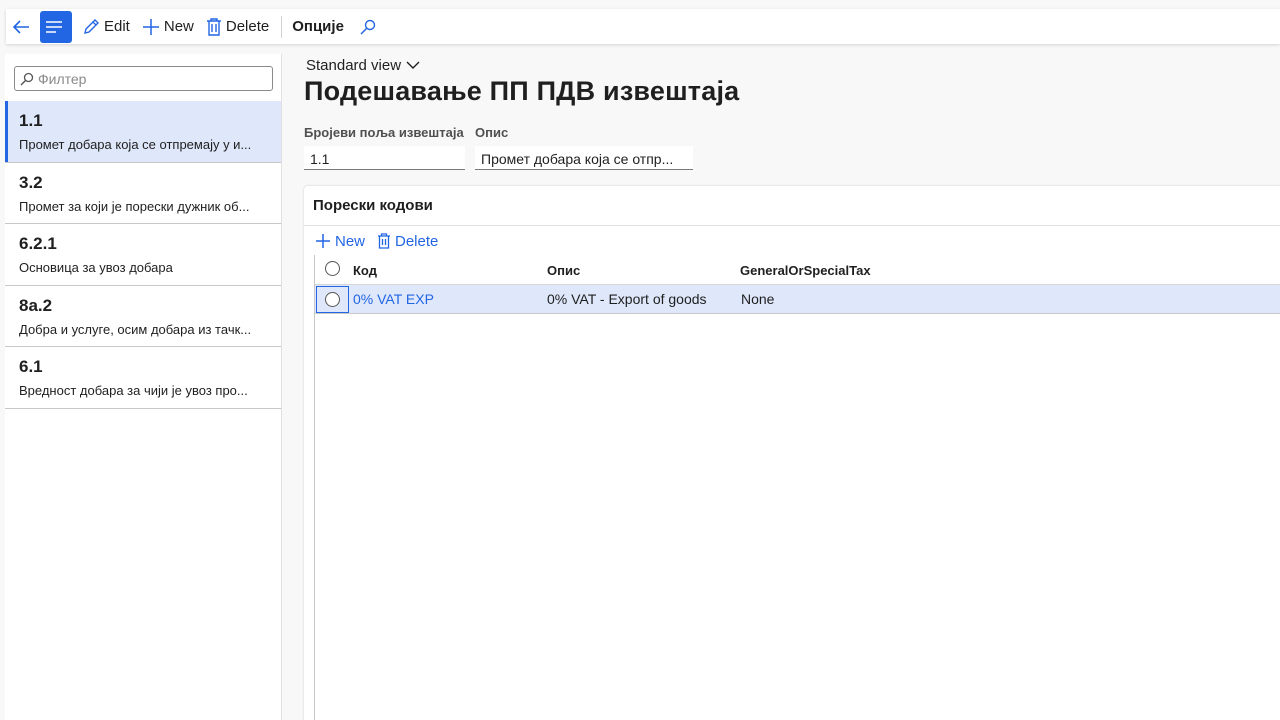 The width and height of the screenshot is (1280, 720). I want to click on delete-button: Delete, so click(237, 26).